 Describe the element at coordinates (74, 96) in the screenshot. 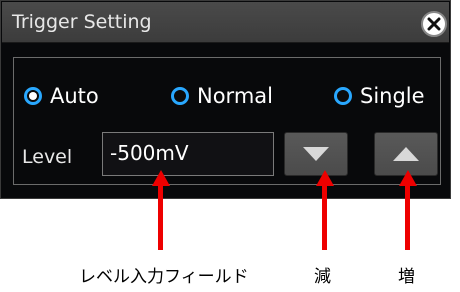

I see `mode-auto-label: Auto` at that location.